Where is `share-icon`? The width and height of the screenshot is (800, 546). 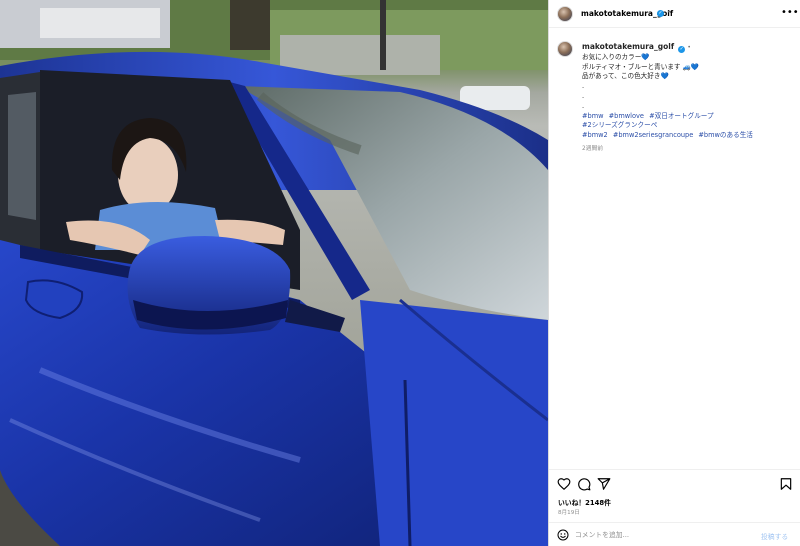 share-icon is located at coordinates (604, 484).